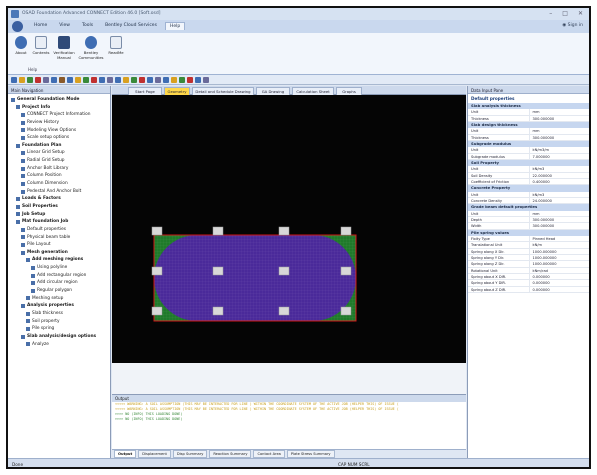  What do you see at coordinates (59, 238) in the screenshot?
I see `tree-item-physical-beam-table: Physical beam table` at bounding box center [59, 238].